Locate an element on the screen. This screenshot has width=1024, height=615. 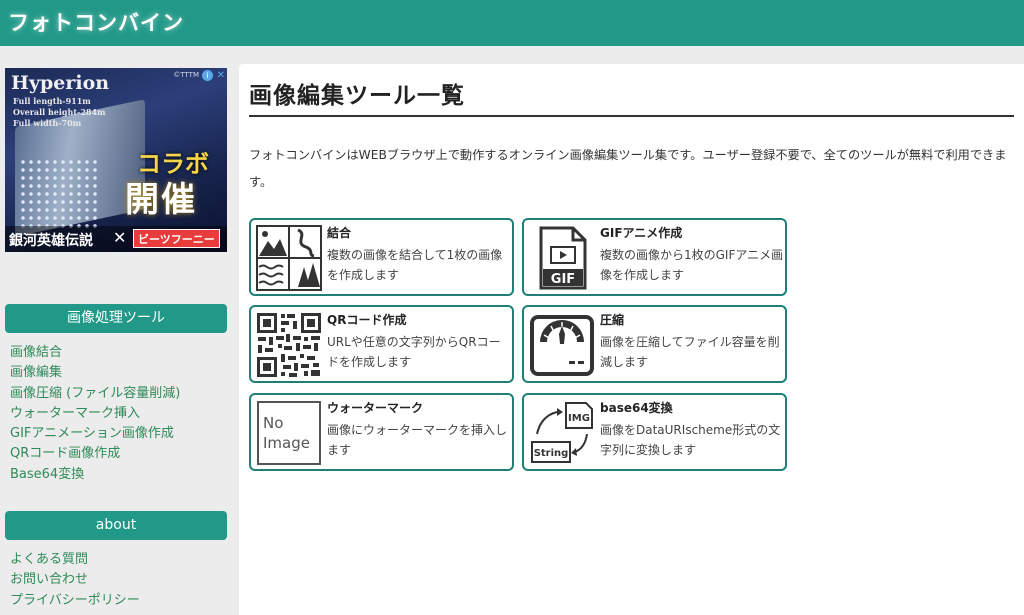
page-title: 画像編集ツール一覧 is located at coordinates (357, 96).